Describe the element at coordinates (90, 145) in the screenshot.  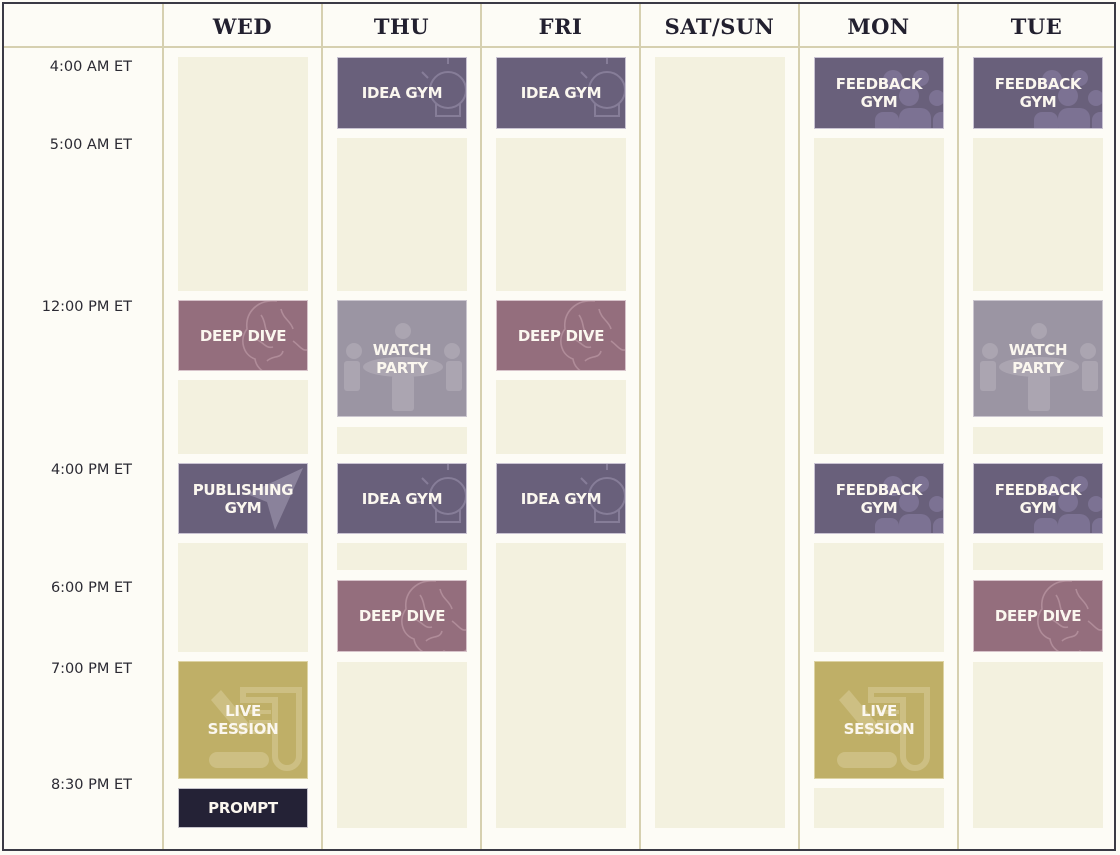
I see `time-label-5am: 5:00 AM ET` at that location.